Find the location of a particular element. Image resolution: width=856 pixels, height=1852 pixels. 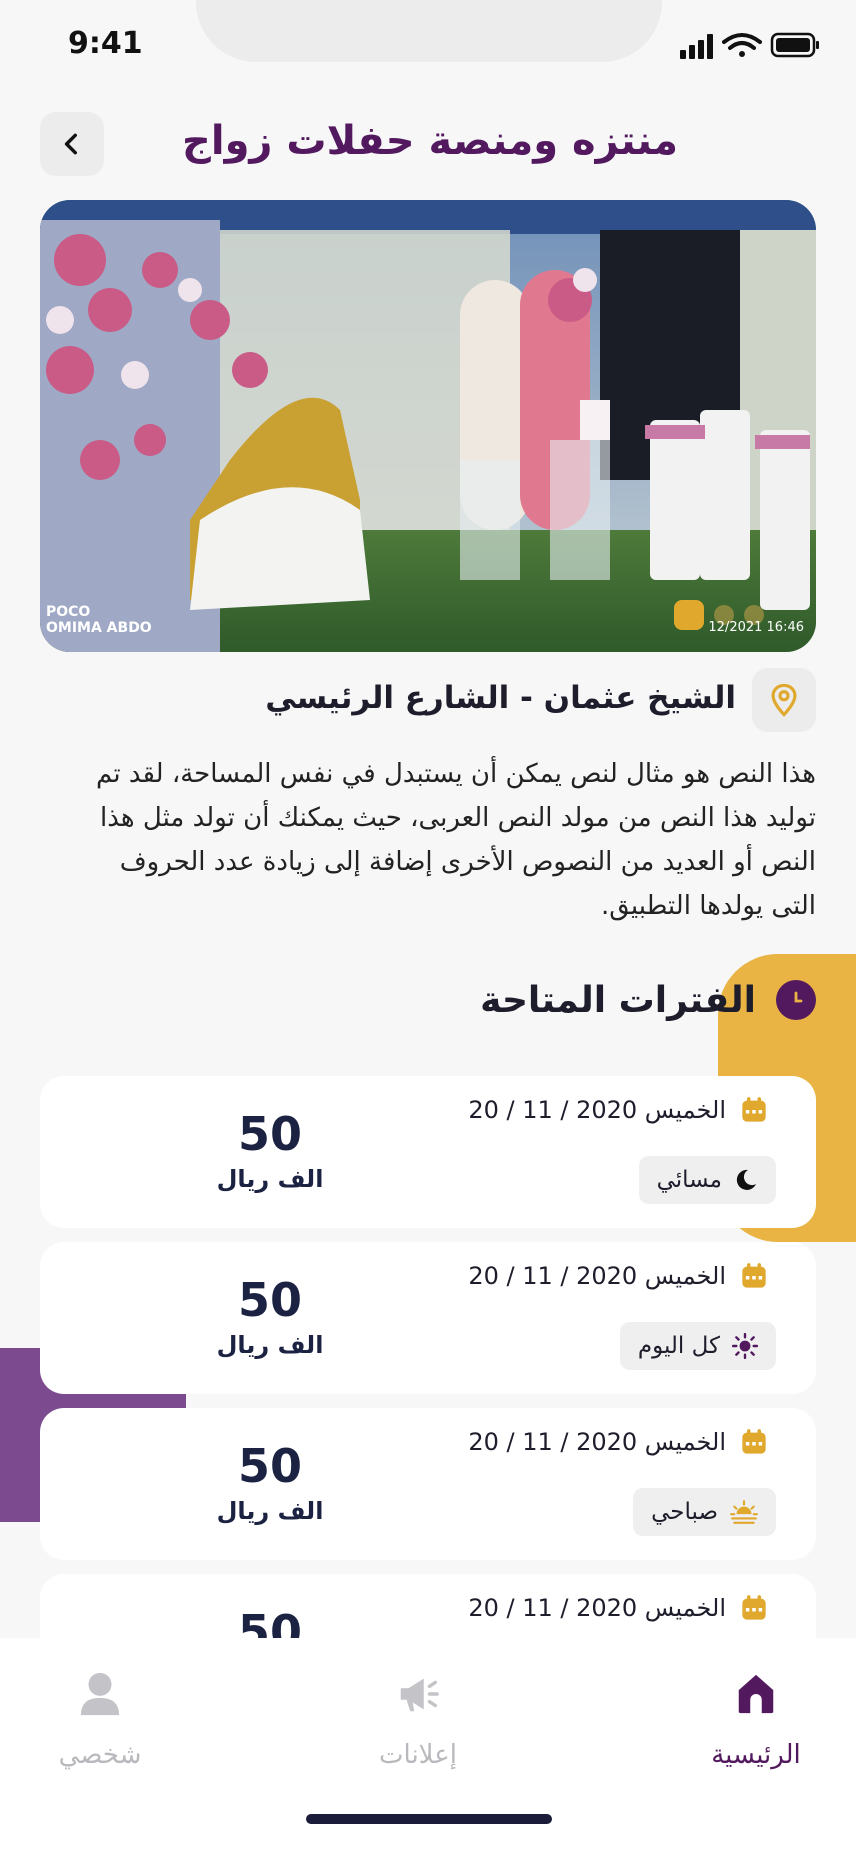

nav-item-profile: شخصي is located at coordinates (100, 1718).